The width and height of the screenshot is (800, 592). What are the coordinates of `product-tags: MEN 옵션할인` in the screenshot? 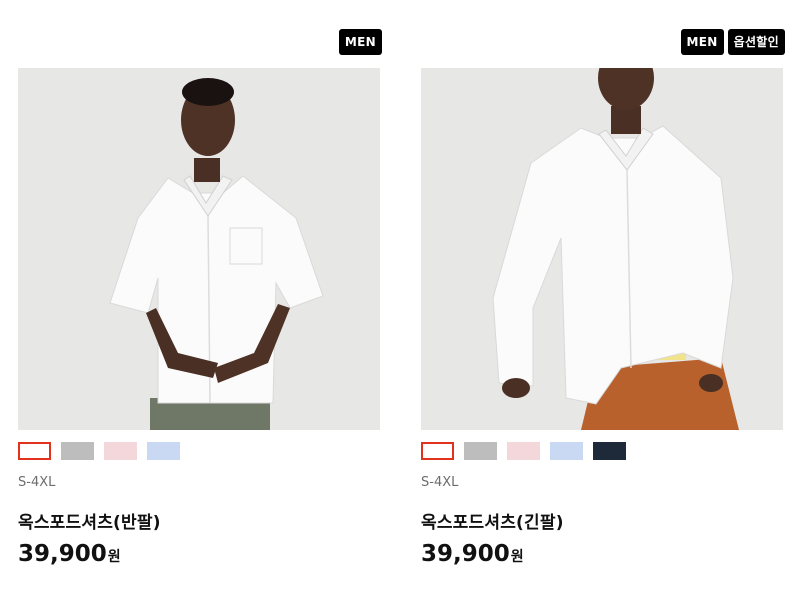 It's located at (732, 43).